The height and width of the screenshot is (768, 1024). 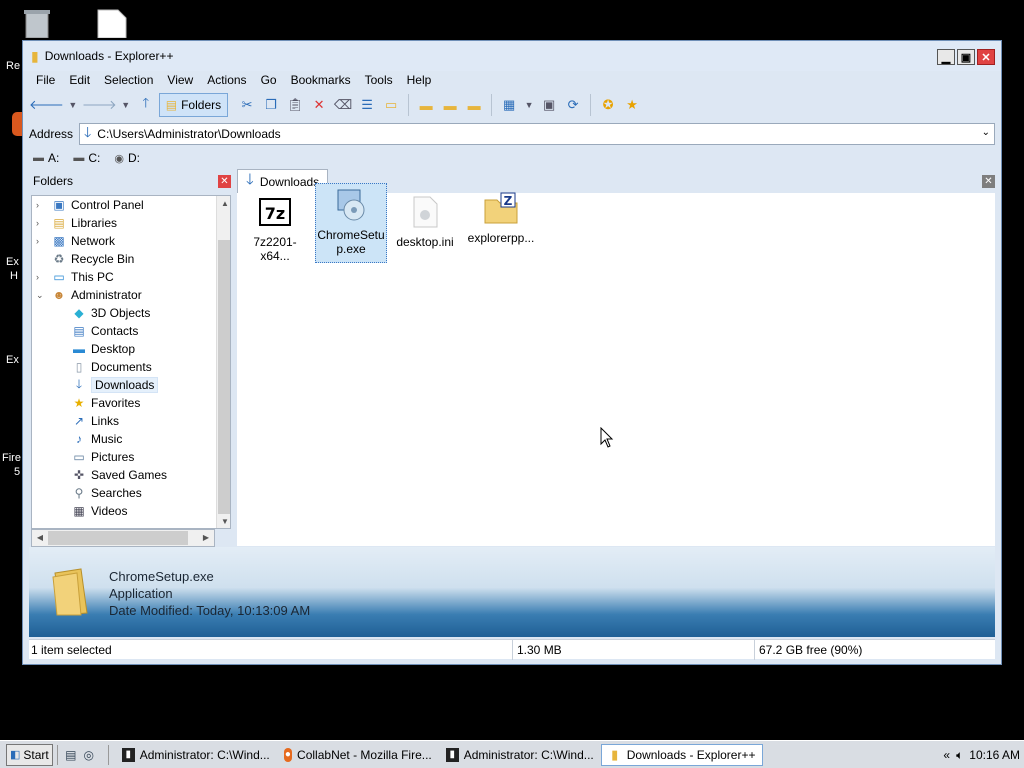 I want to click on delete-permanently-icon: ⌫, so click(x=343, y=105).